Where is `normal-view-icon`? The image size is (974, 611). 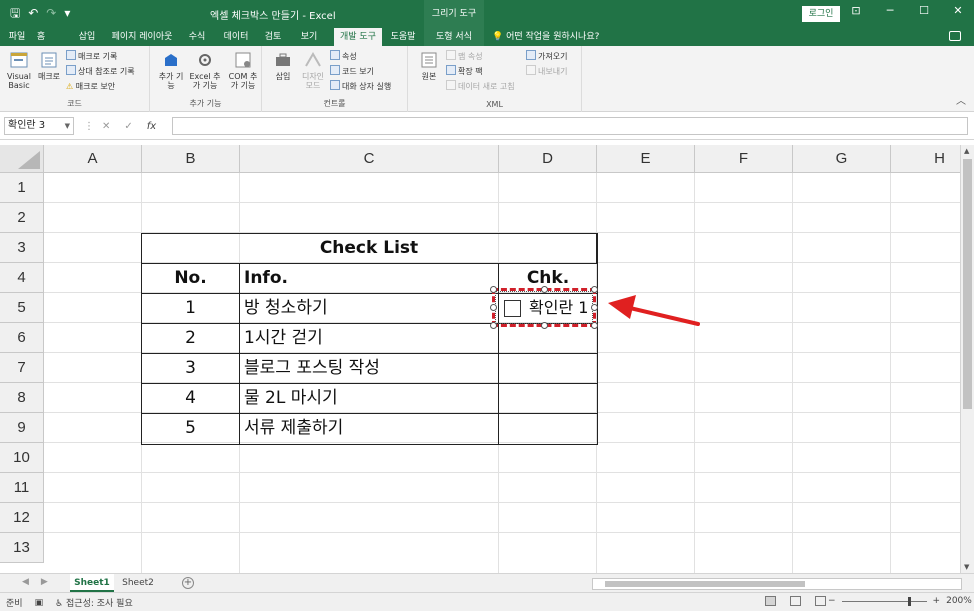 normal-view-icon is located at coordinates (770, 601).